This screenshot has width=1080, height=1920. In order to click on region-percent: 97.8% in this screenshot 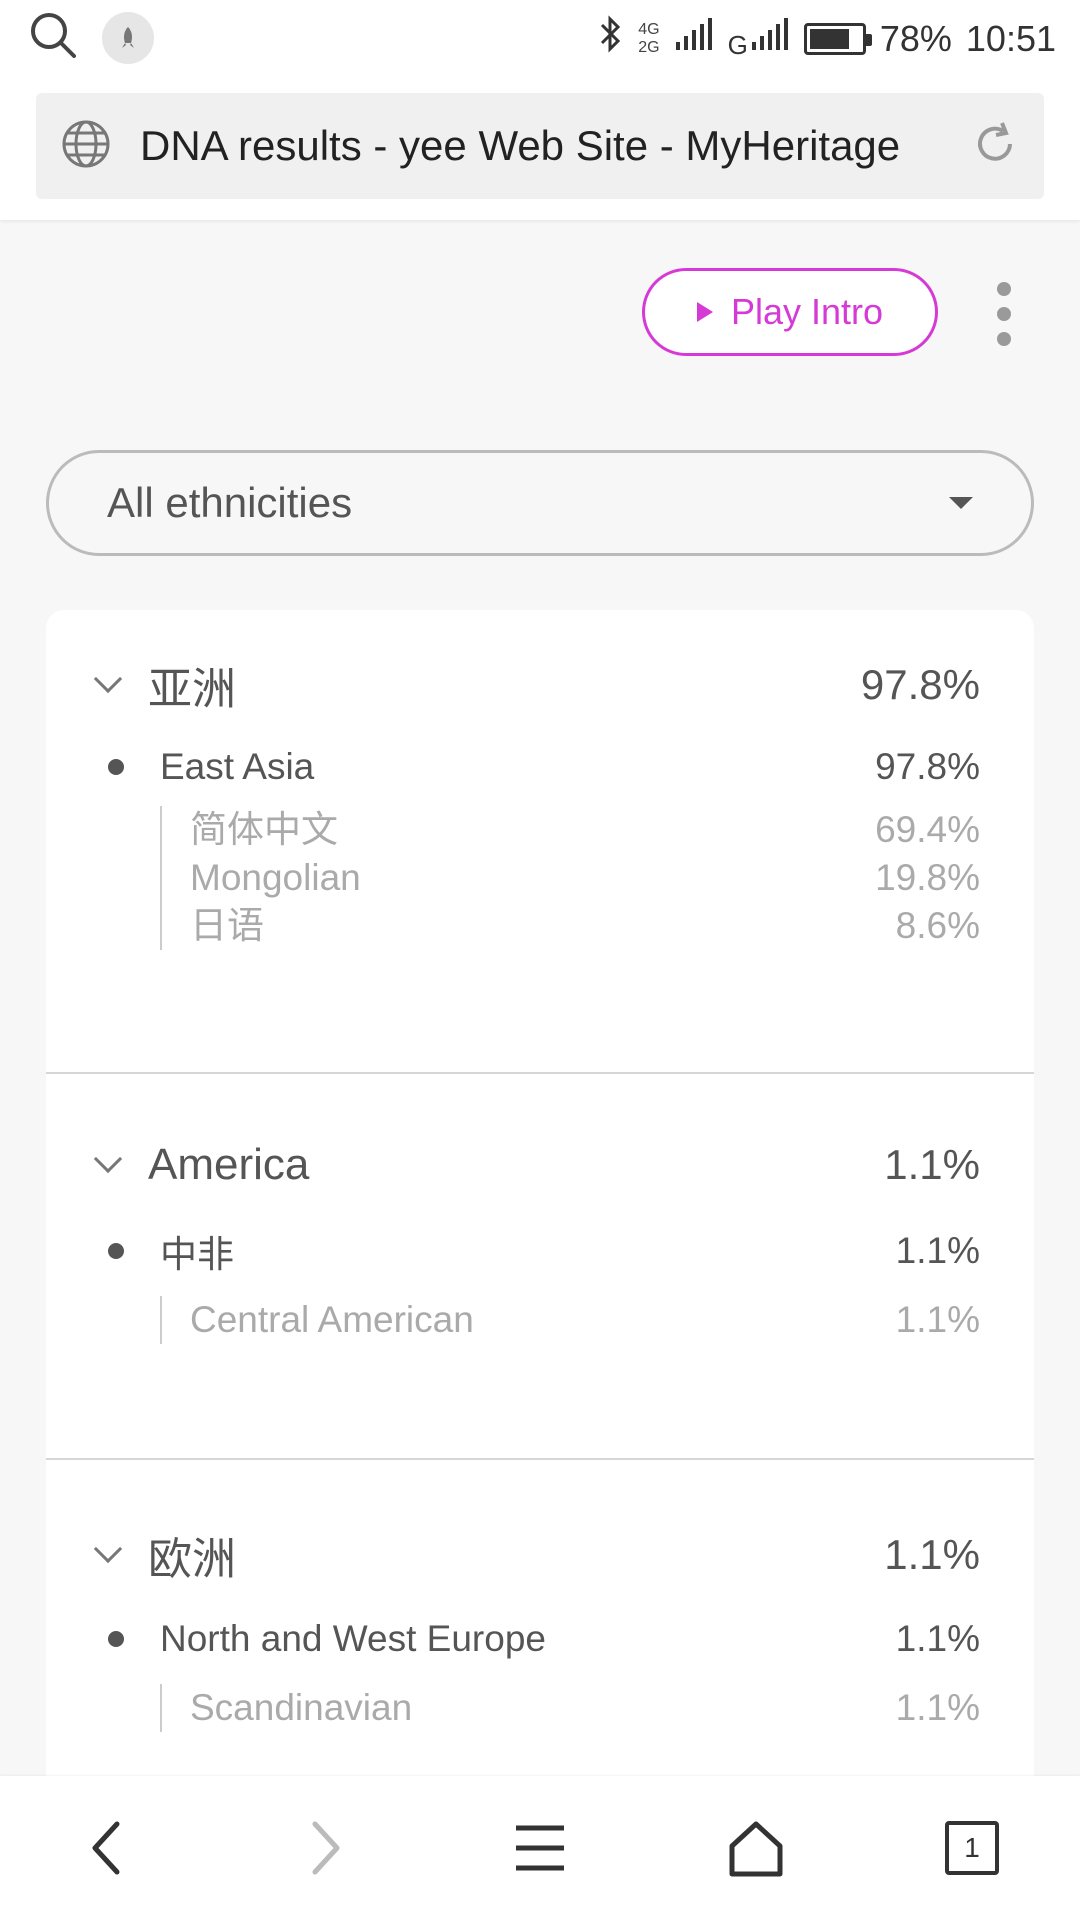, I will do `click(920, 684)`.